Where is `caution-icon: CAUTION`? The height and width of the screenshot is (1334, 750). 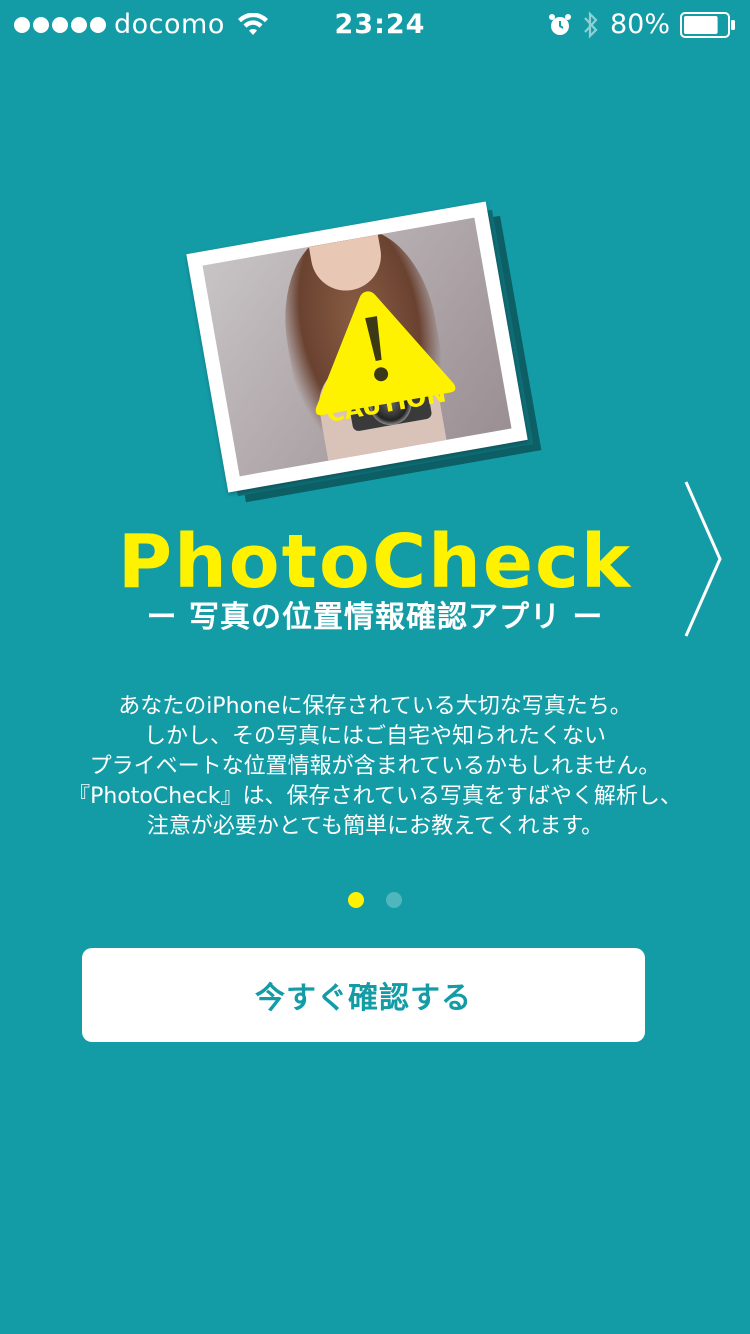 caution-icon: CAUTION is located at coordinates (385, 359).